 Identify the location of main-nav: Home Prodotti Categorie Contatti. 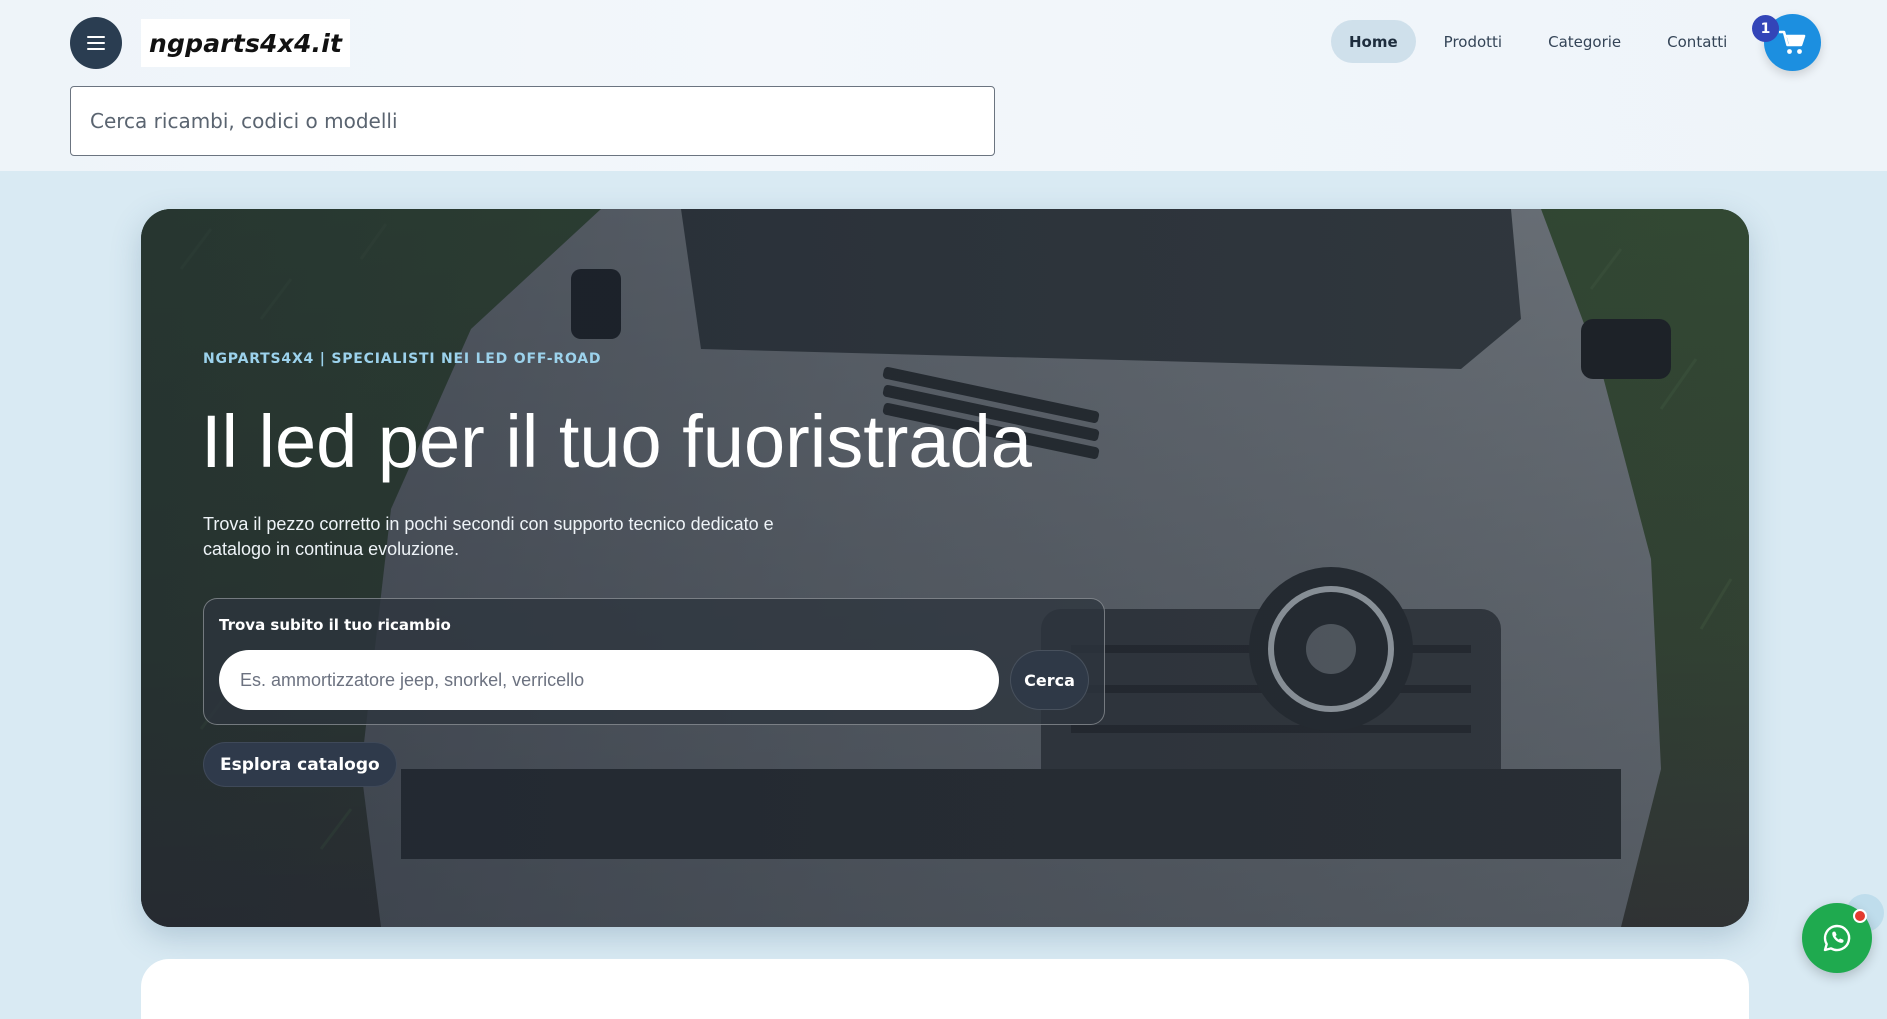
(1543, 41).